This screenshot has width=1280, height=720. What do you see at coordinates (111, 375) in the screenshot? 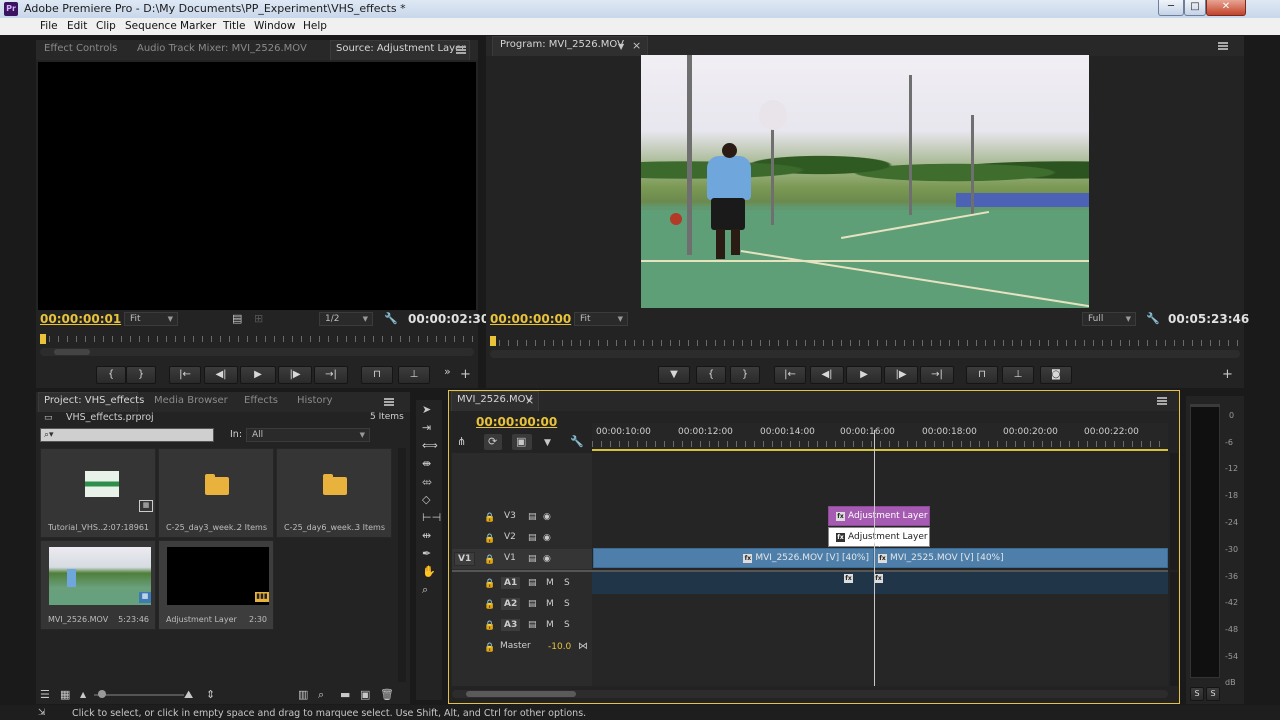
I see `mark-in-button: {` at bounding box center [111, 375].